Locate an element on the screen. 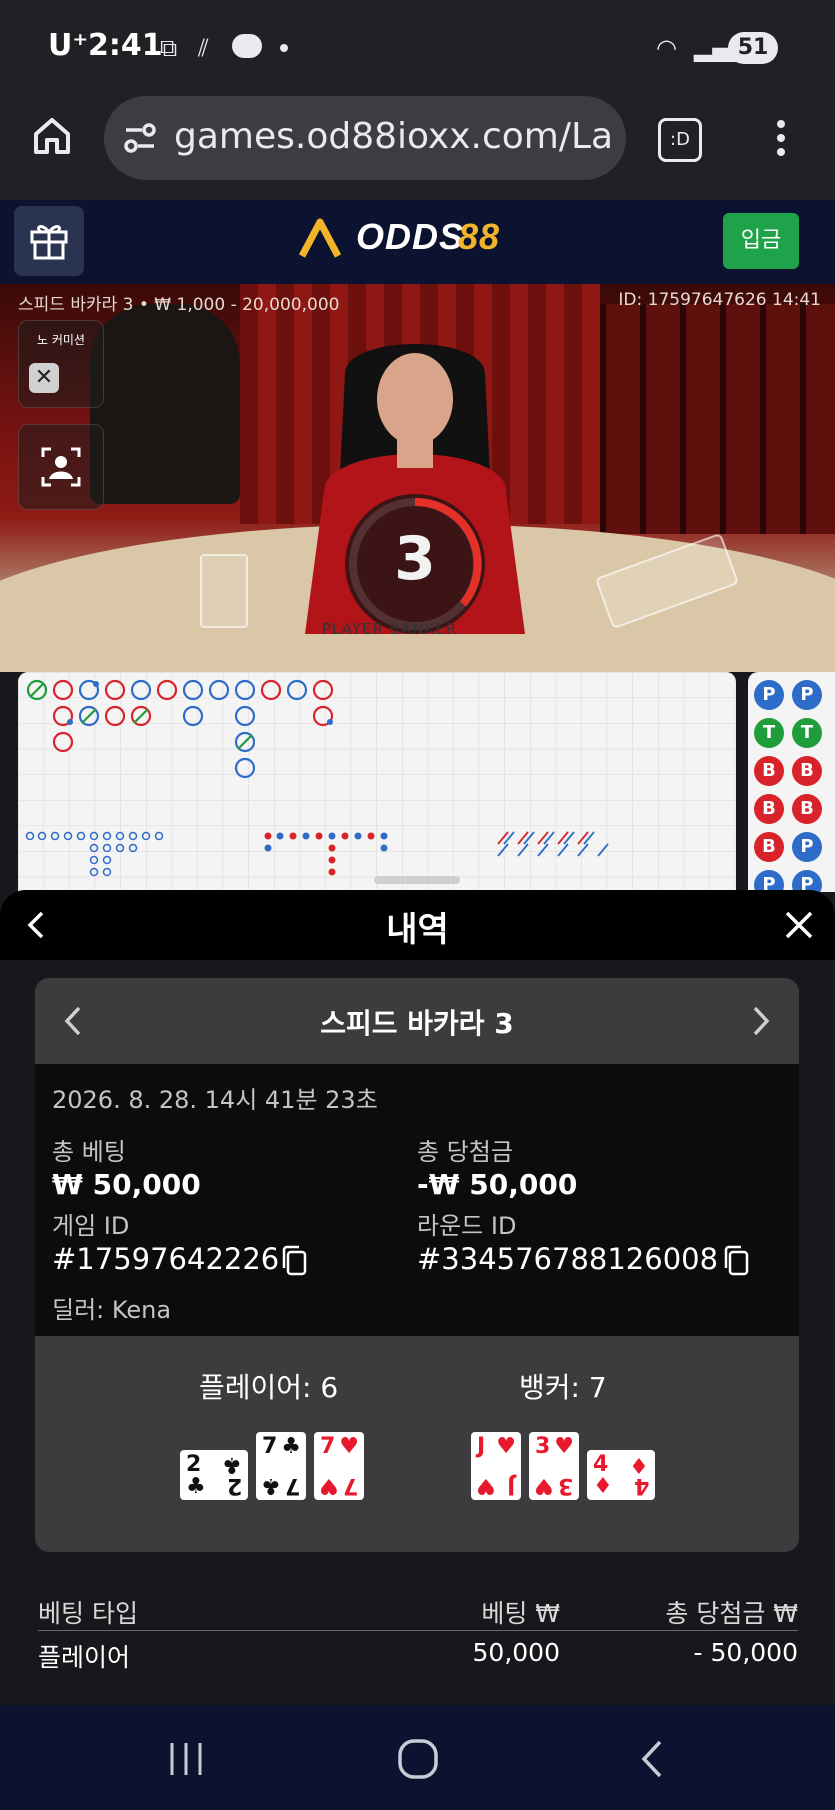 Image resolution: width=835 pixels, height=1810 pixels. gift-button is located at coordinates (49, 241).